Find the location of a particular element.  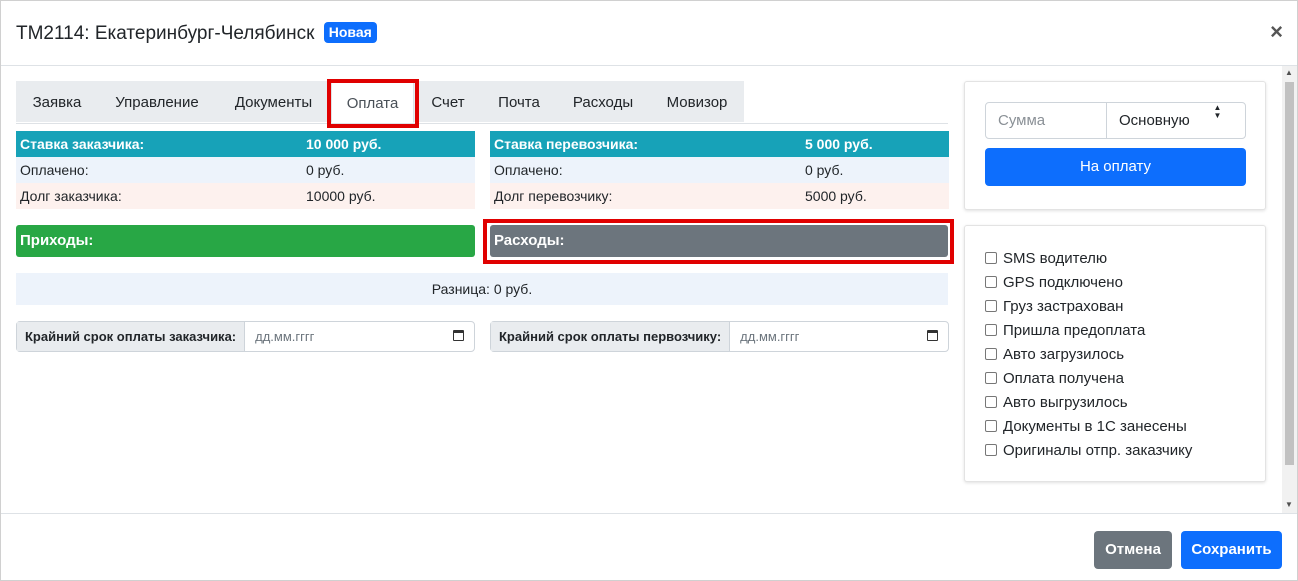

carrier-deadline-label: Крайний срок оплаты первозчику: is located at coordinates (611, 336).